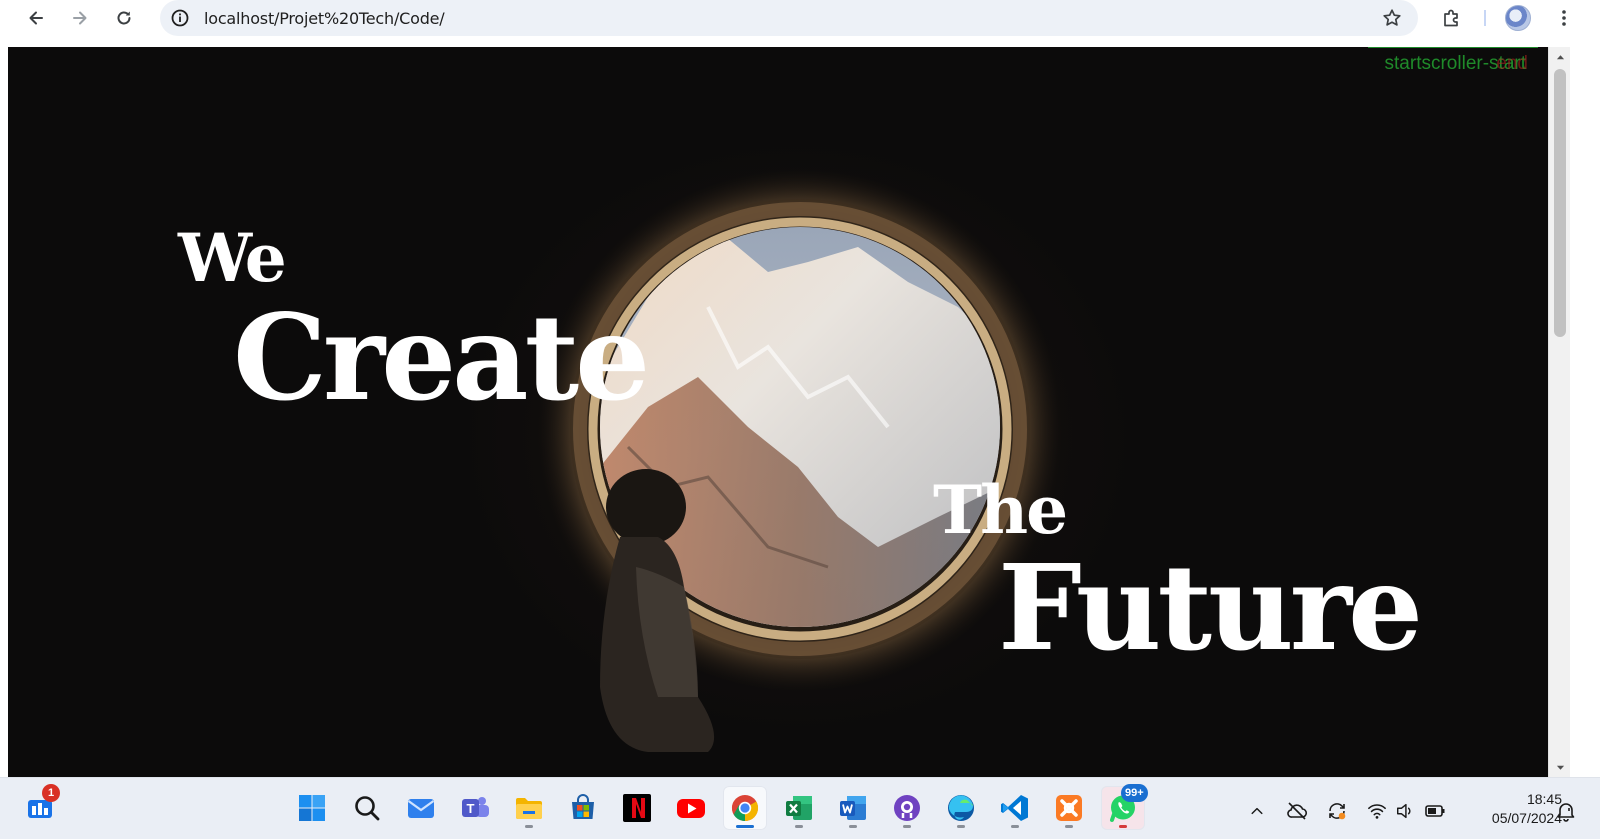 The image size is (1600, 839). I want to click on notification-bell-icon, so click(1566, 812).